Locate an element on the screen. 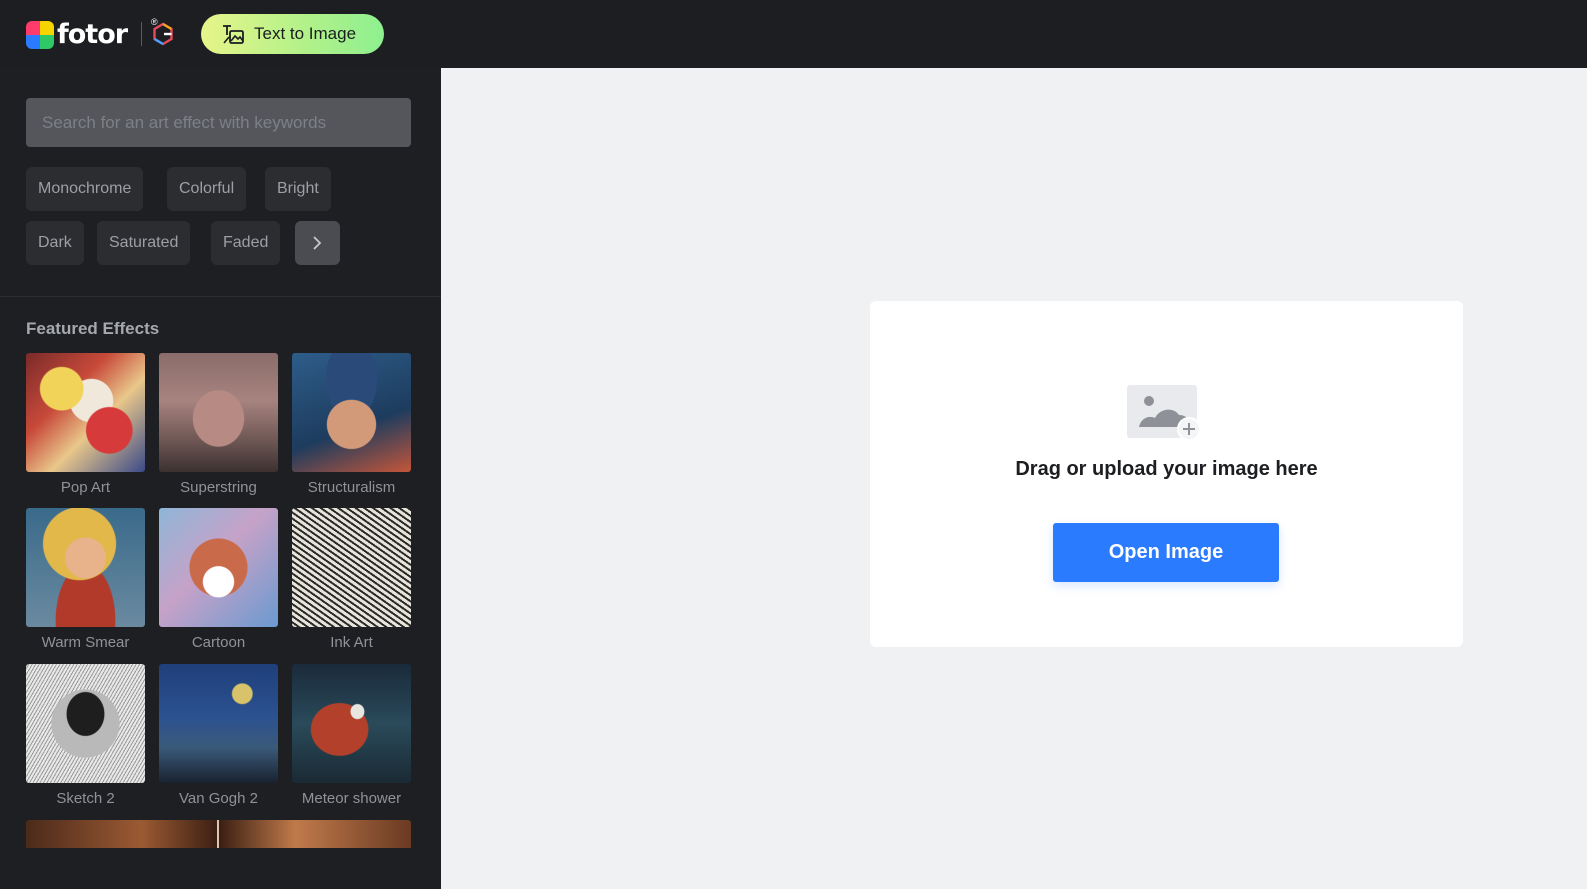  chip-monochrome: Monochrome is located at coordinates (85, 189).